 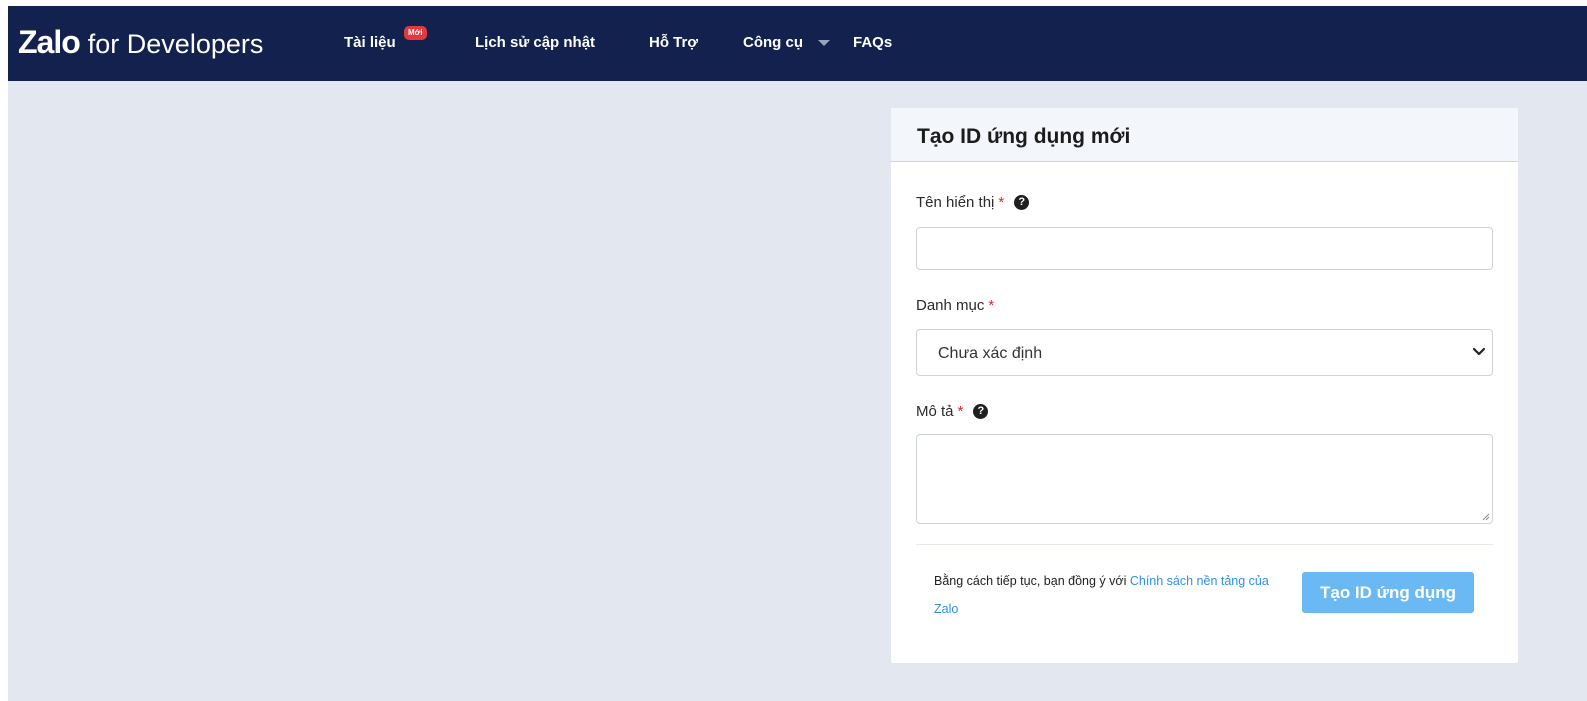 What do you see at coordinates (950, 305) in the screenshot?
I see `category-label-text: Danh mục` at bounding box center [950, 305].